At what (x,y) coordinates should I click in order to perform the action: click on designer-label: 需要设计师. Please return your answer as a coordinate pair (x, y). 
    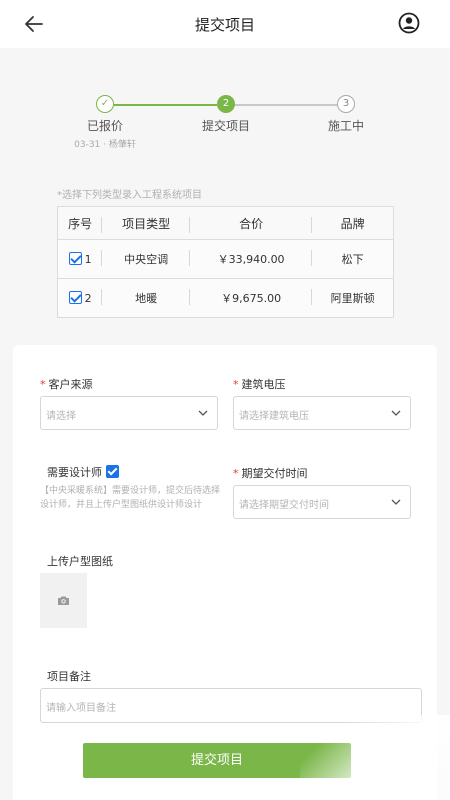
    Looking at the image, I should click on (83, 472).